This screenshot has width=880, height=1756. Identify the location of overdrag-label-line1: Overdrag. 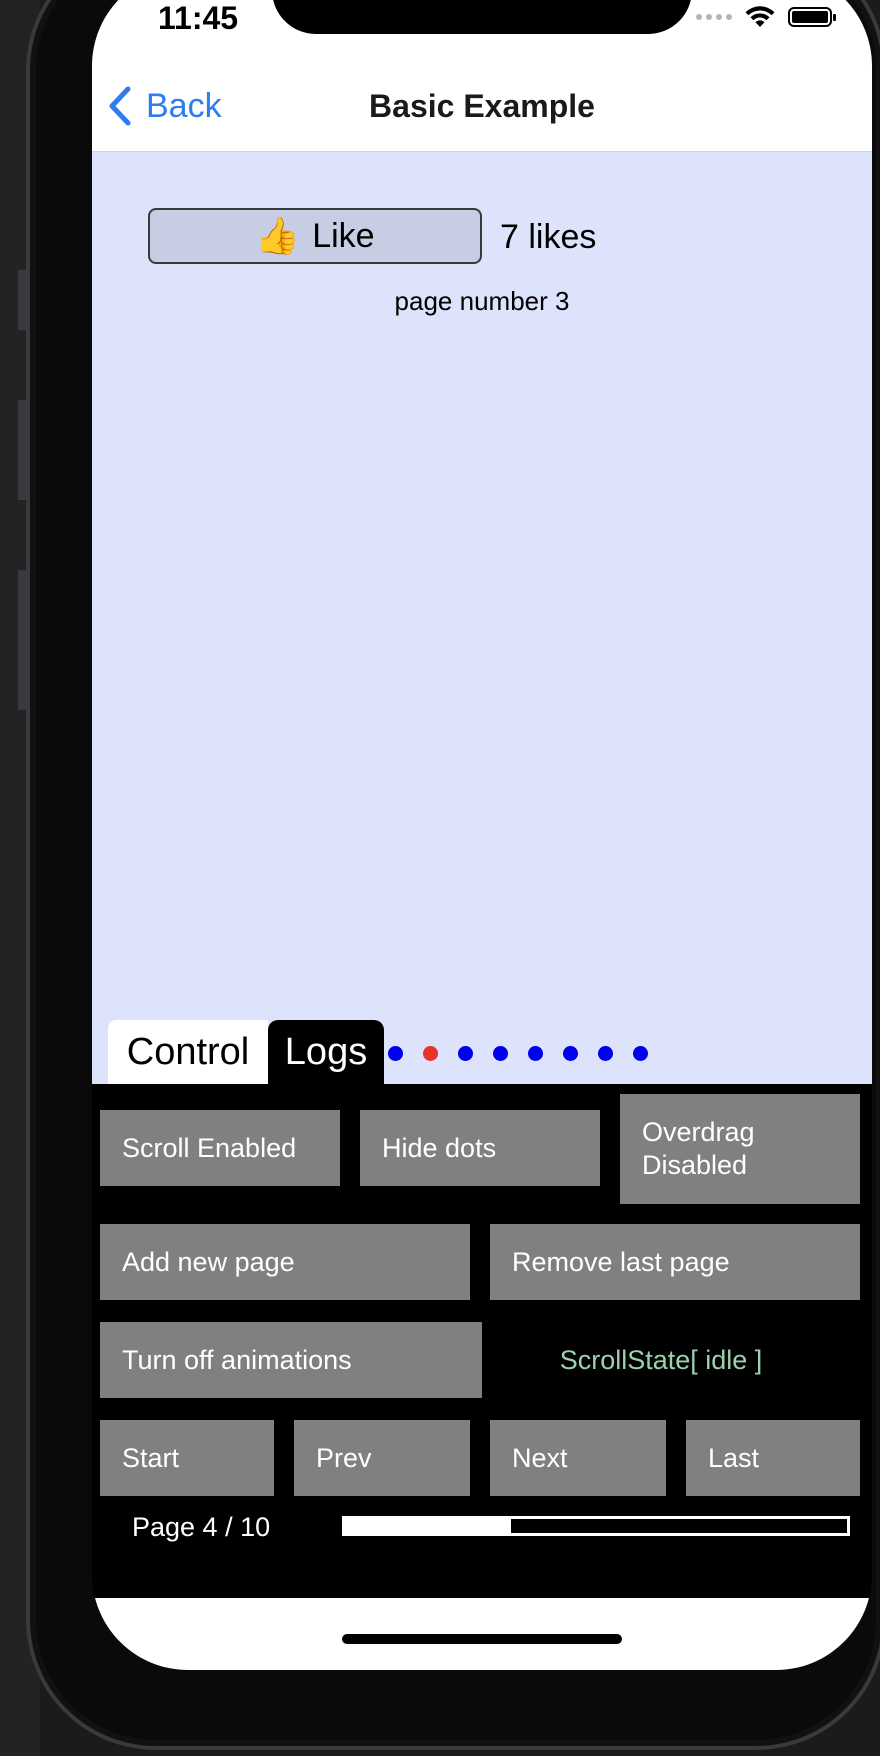
(698, 1132).